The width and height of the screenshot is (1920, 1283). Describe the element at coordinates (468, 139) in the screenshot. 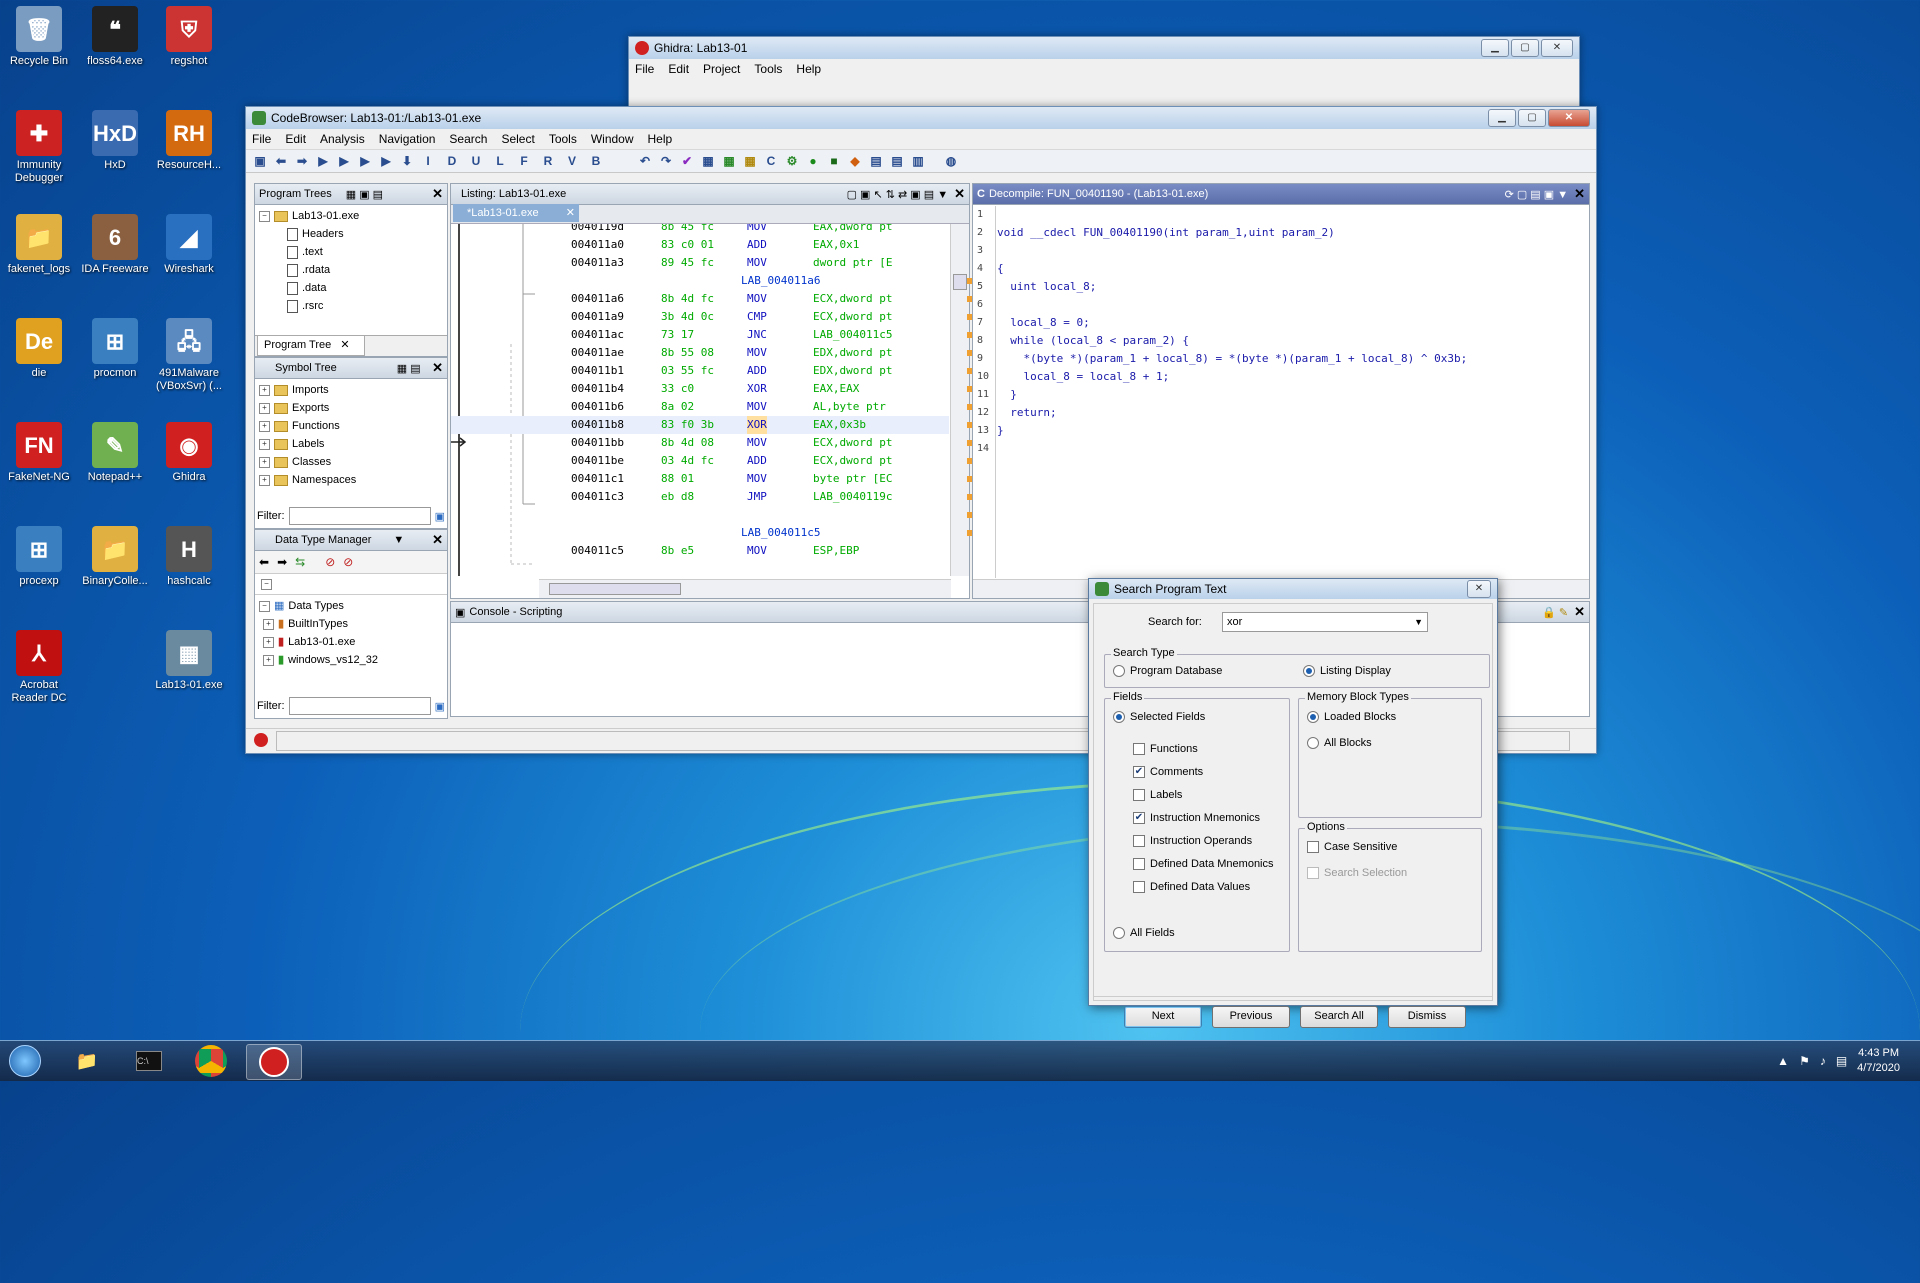

I see `menu-search: Search` at that location.